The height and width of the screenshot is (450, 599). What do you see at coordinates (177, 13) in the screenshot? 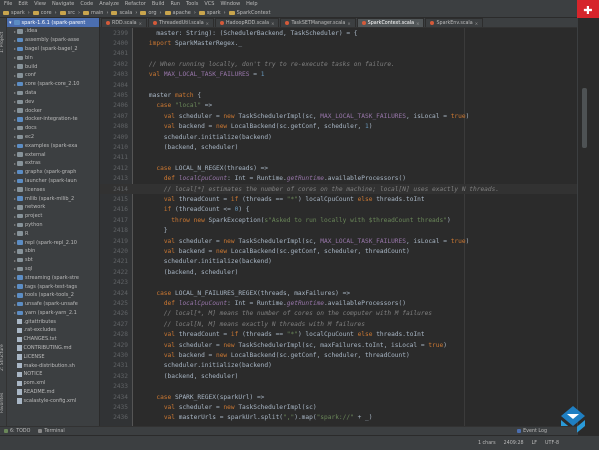
I see `breadcrumb-item: apache` at bounding box center [177, 13].